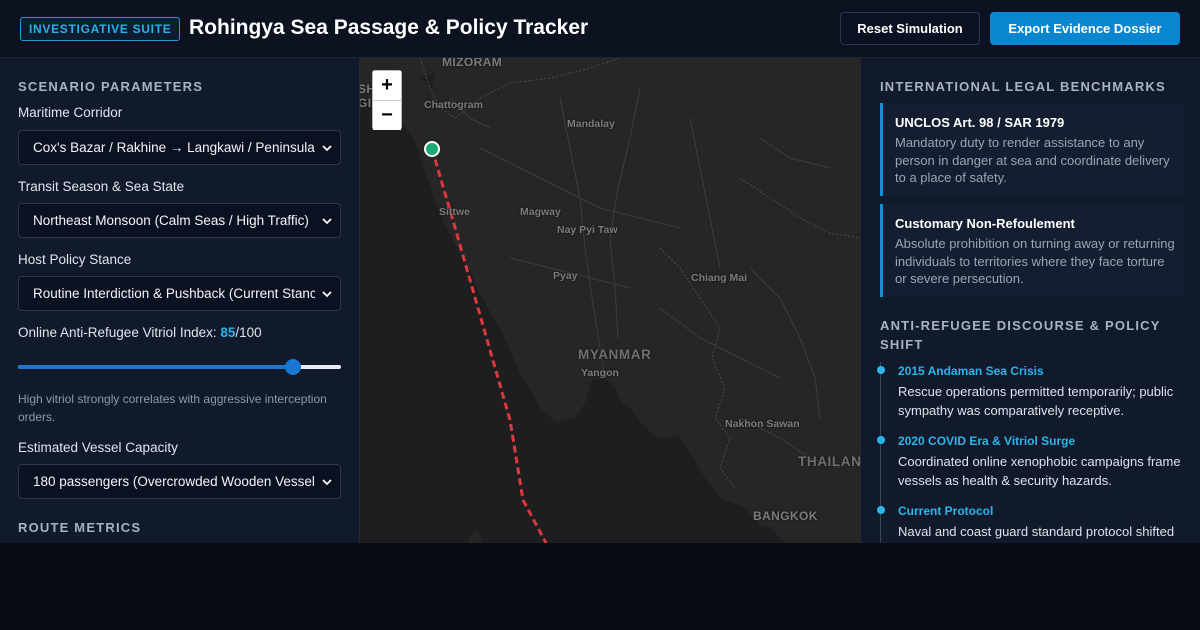 The image size is (1200, 630). I want to click on vitriol-label-text: Online Anti-Refugee Vitriol Index:, so click(119, 332).